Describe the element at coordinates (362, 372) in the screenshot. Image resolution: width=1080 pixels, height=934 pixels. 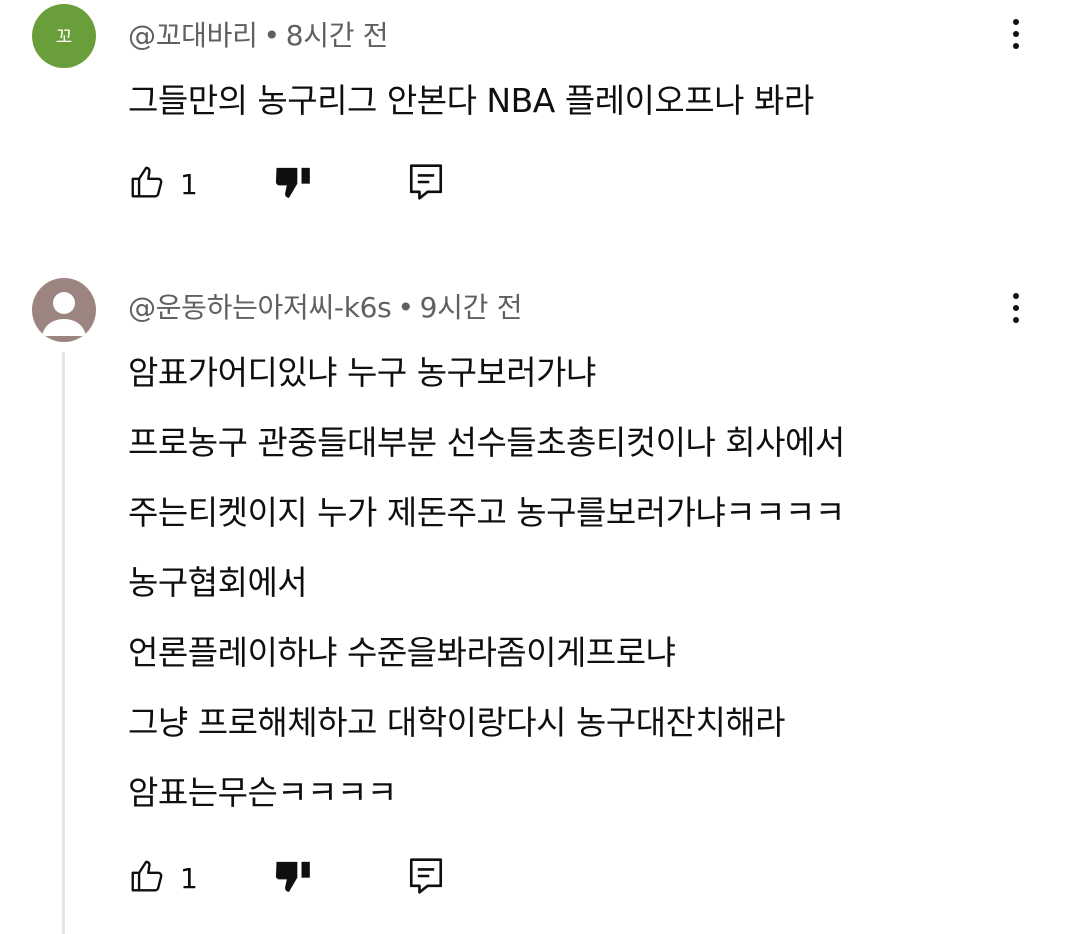
I see `comment-text-line: 암표가어디있냐 누구 농구보러가냐` at that location.